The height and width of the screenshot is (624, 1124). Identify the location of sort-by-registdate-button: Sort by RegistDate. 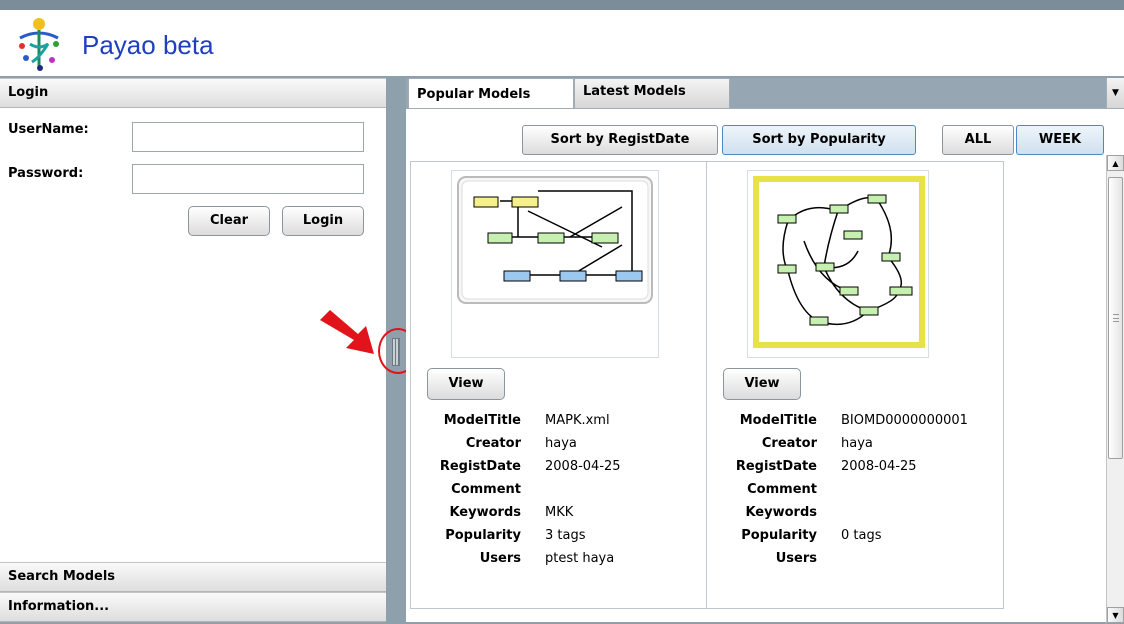
(620, 140).